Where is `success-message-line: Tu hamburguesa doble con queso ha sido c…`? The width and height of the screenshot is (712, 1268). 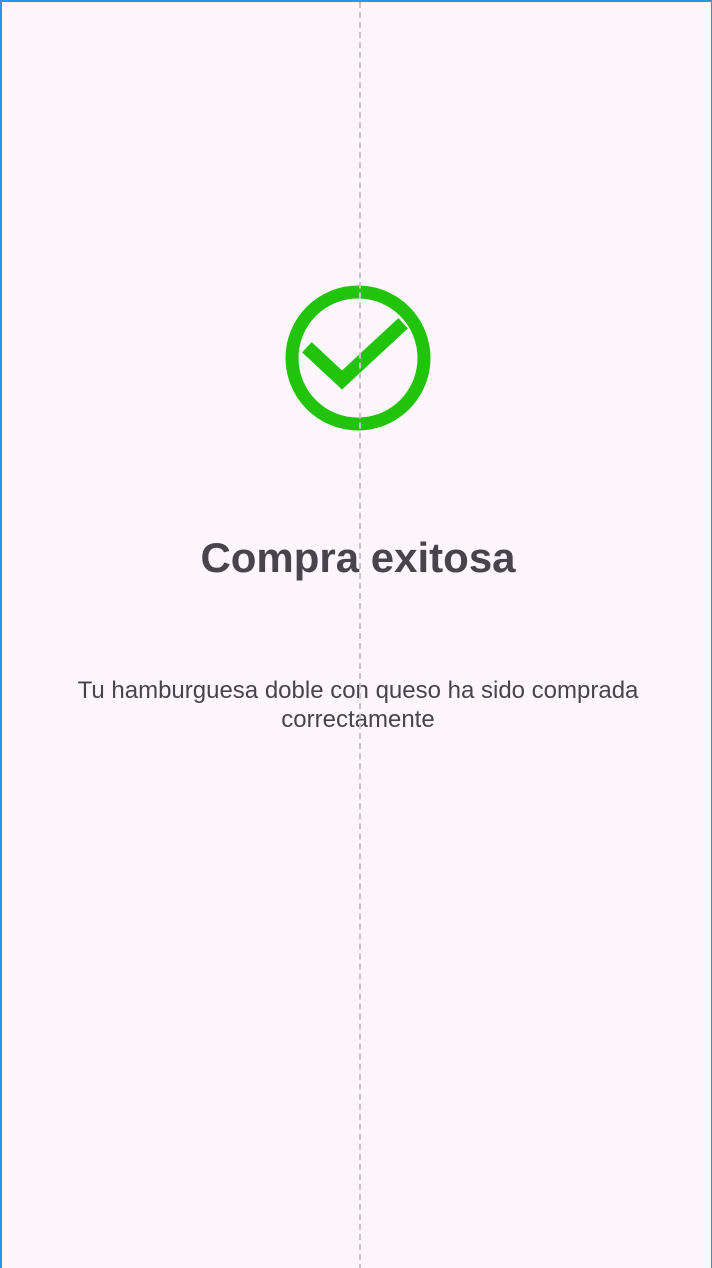 success-message-line: Tu hamburguesa doble con queso ha sido c… is located at coordinates (358, 690).